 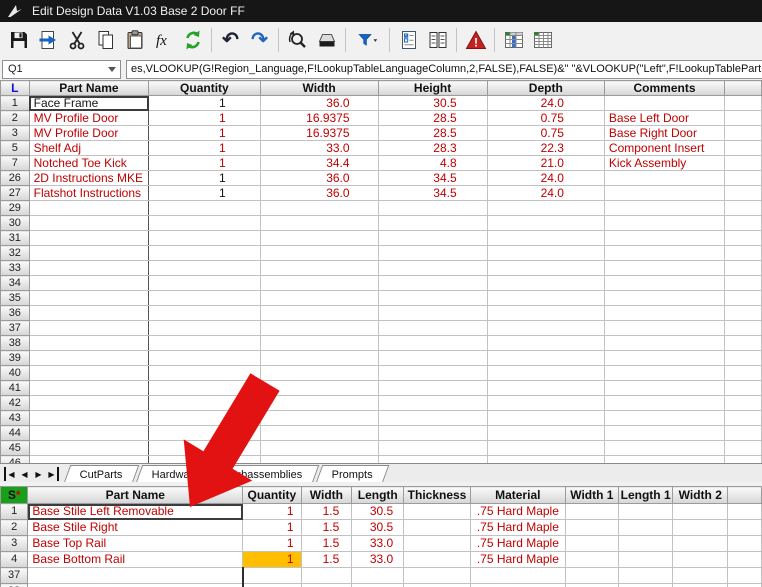 I want to click on column-header: Thickness, so click(x=437, y=495).